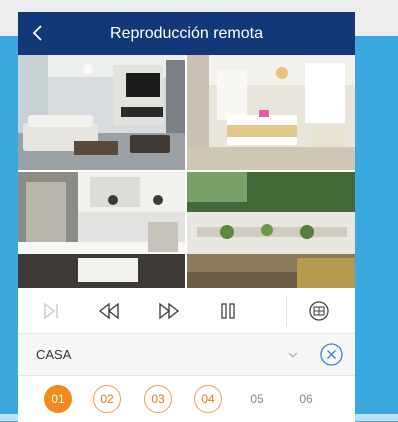 The image size is (398, 422). Describe the element at coordinates (101, 230) in the screenshot. I see `camera-3-kitchen` at that location.